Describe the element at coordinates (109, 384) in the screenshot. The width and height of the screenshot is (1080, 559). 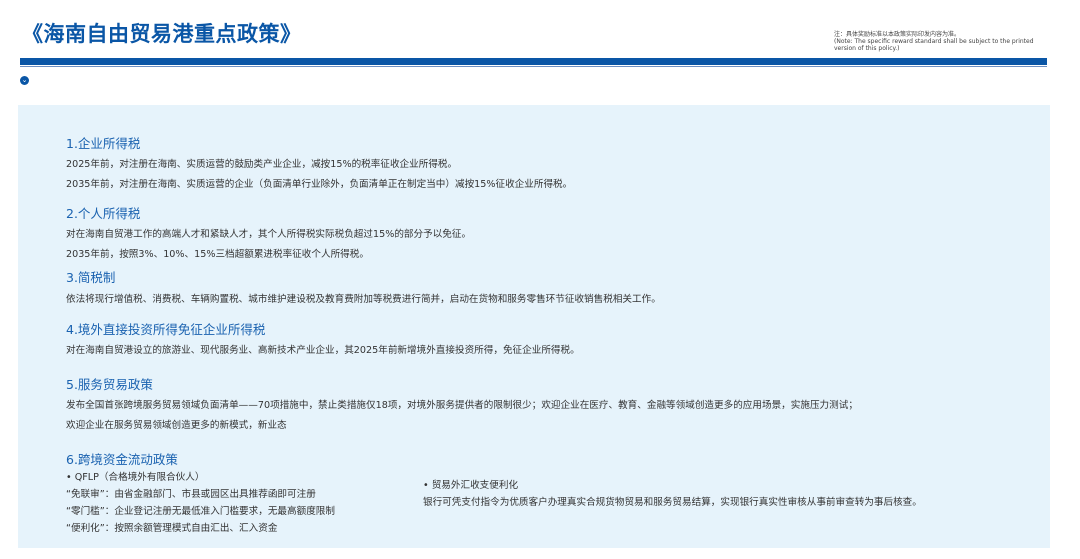
I see `section-heading-service-trade: 5.服务贸易政策` at that location.